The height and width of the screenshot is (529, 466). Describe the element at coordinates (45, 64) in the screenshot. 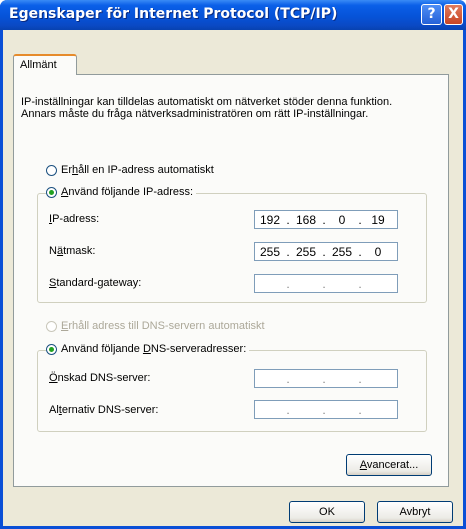

I see `tab-general: Allmänt` at that location.